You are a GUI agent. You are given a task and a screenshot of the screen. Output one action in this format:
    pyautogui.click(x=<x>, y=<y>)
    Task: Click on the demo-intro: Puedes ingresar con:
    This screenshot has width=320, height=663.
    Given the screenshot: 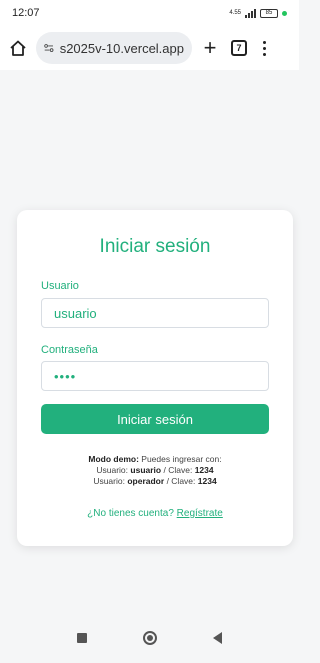 What is the action you would take?
    pyautogui.click(x=181, y=459)
    